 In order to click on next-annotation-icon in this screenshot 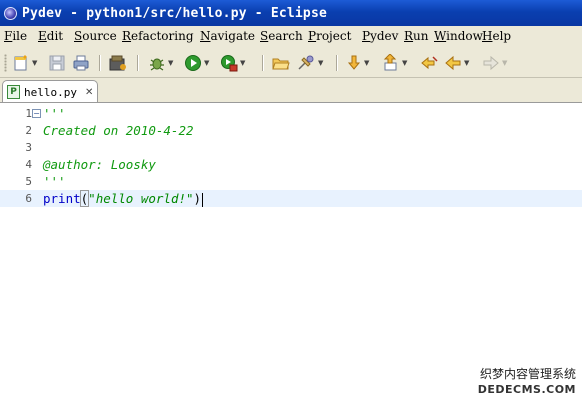, I will do `click(354, 62)`.